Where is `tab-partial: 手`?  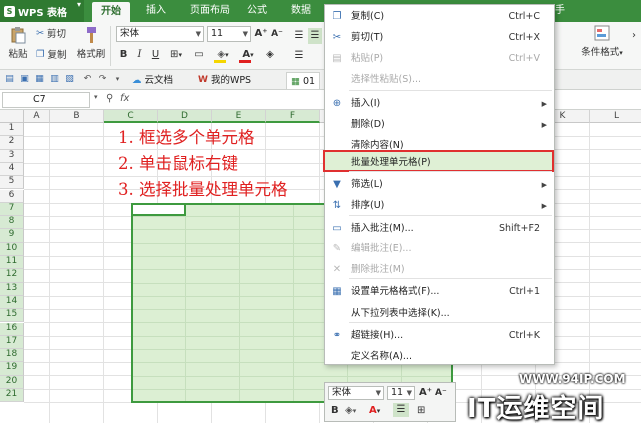
tab-partial: 手 is located at coordinates (560, 11).